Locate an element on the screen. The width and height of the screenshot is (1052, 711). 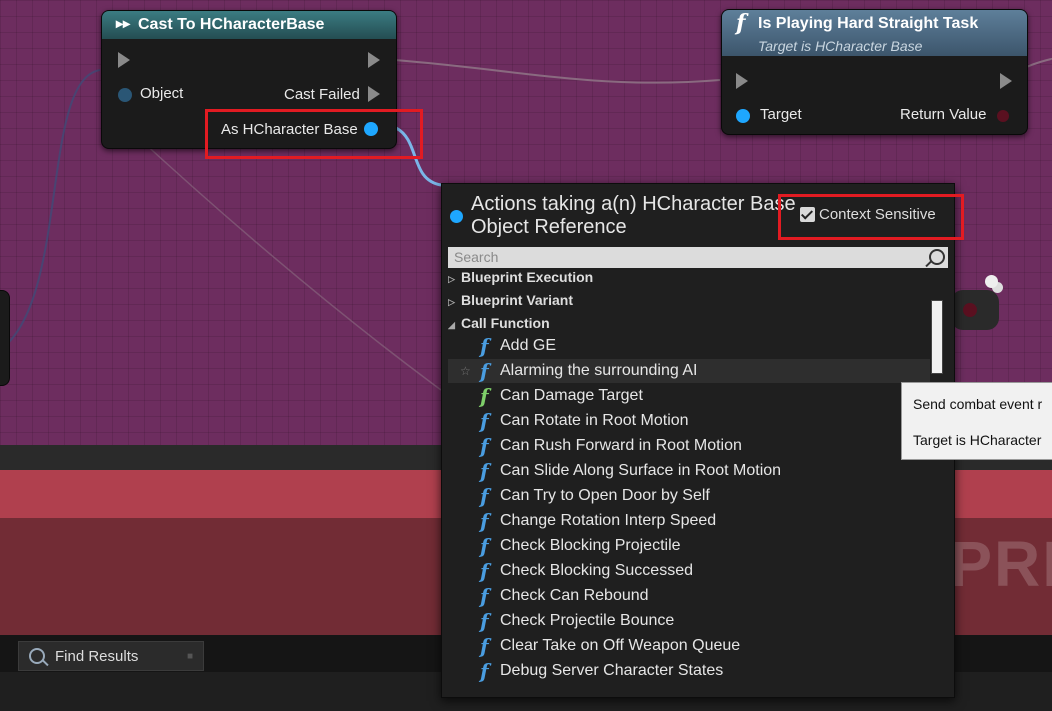
list-item-label: Debug Server Character States is located at coordinates (612, 670).